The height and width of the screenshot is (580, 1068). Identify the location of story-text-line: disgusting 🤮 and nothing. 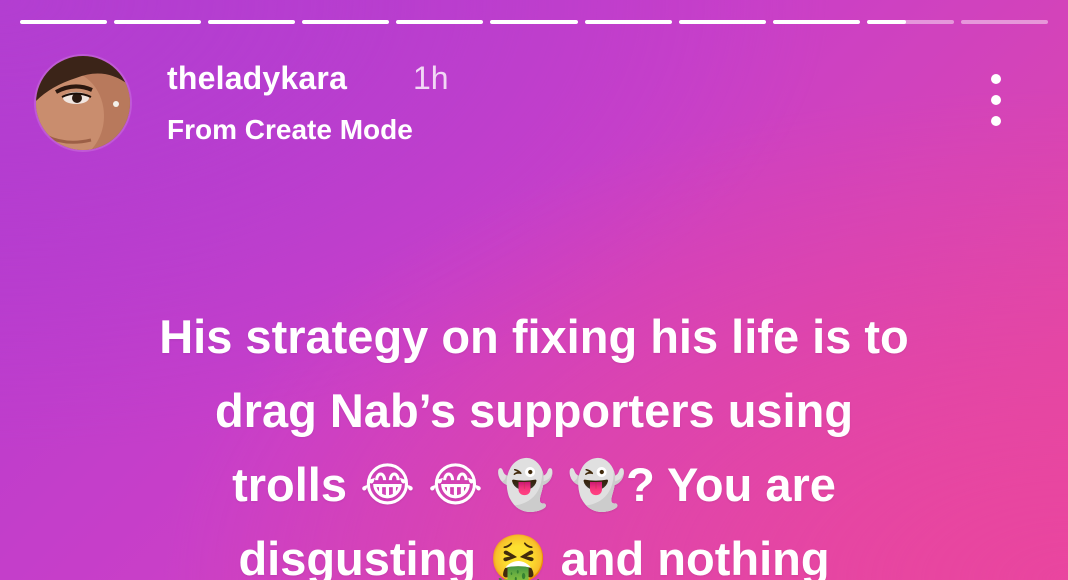
(534, 556).